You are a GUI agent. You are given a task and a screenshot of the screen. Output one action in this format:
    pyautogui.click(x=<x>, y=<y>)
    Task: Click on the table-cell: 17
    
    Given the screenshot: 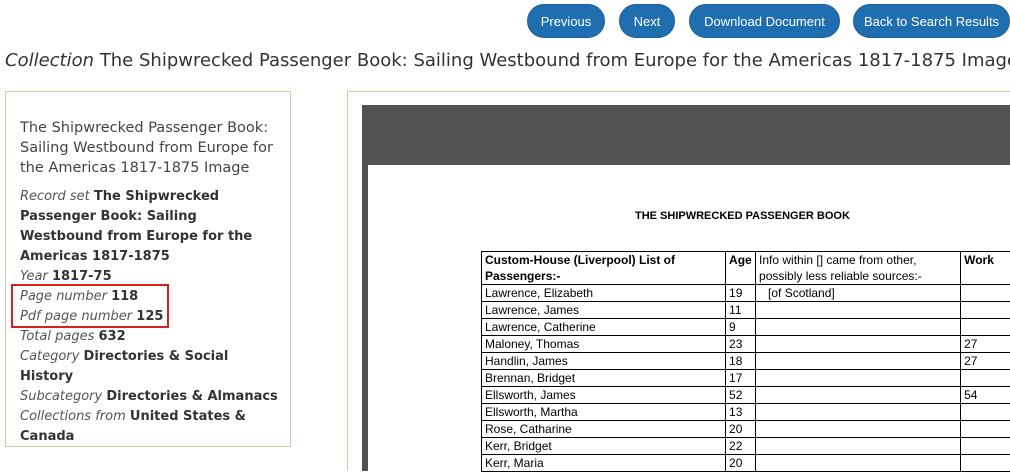 What is the action you would take?
    pyautogui.click(x=741, y=378)
    